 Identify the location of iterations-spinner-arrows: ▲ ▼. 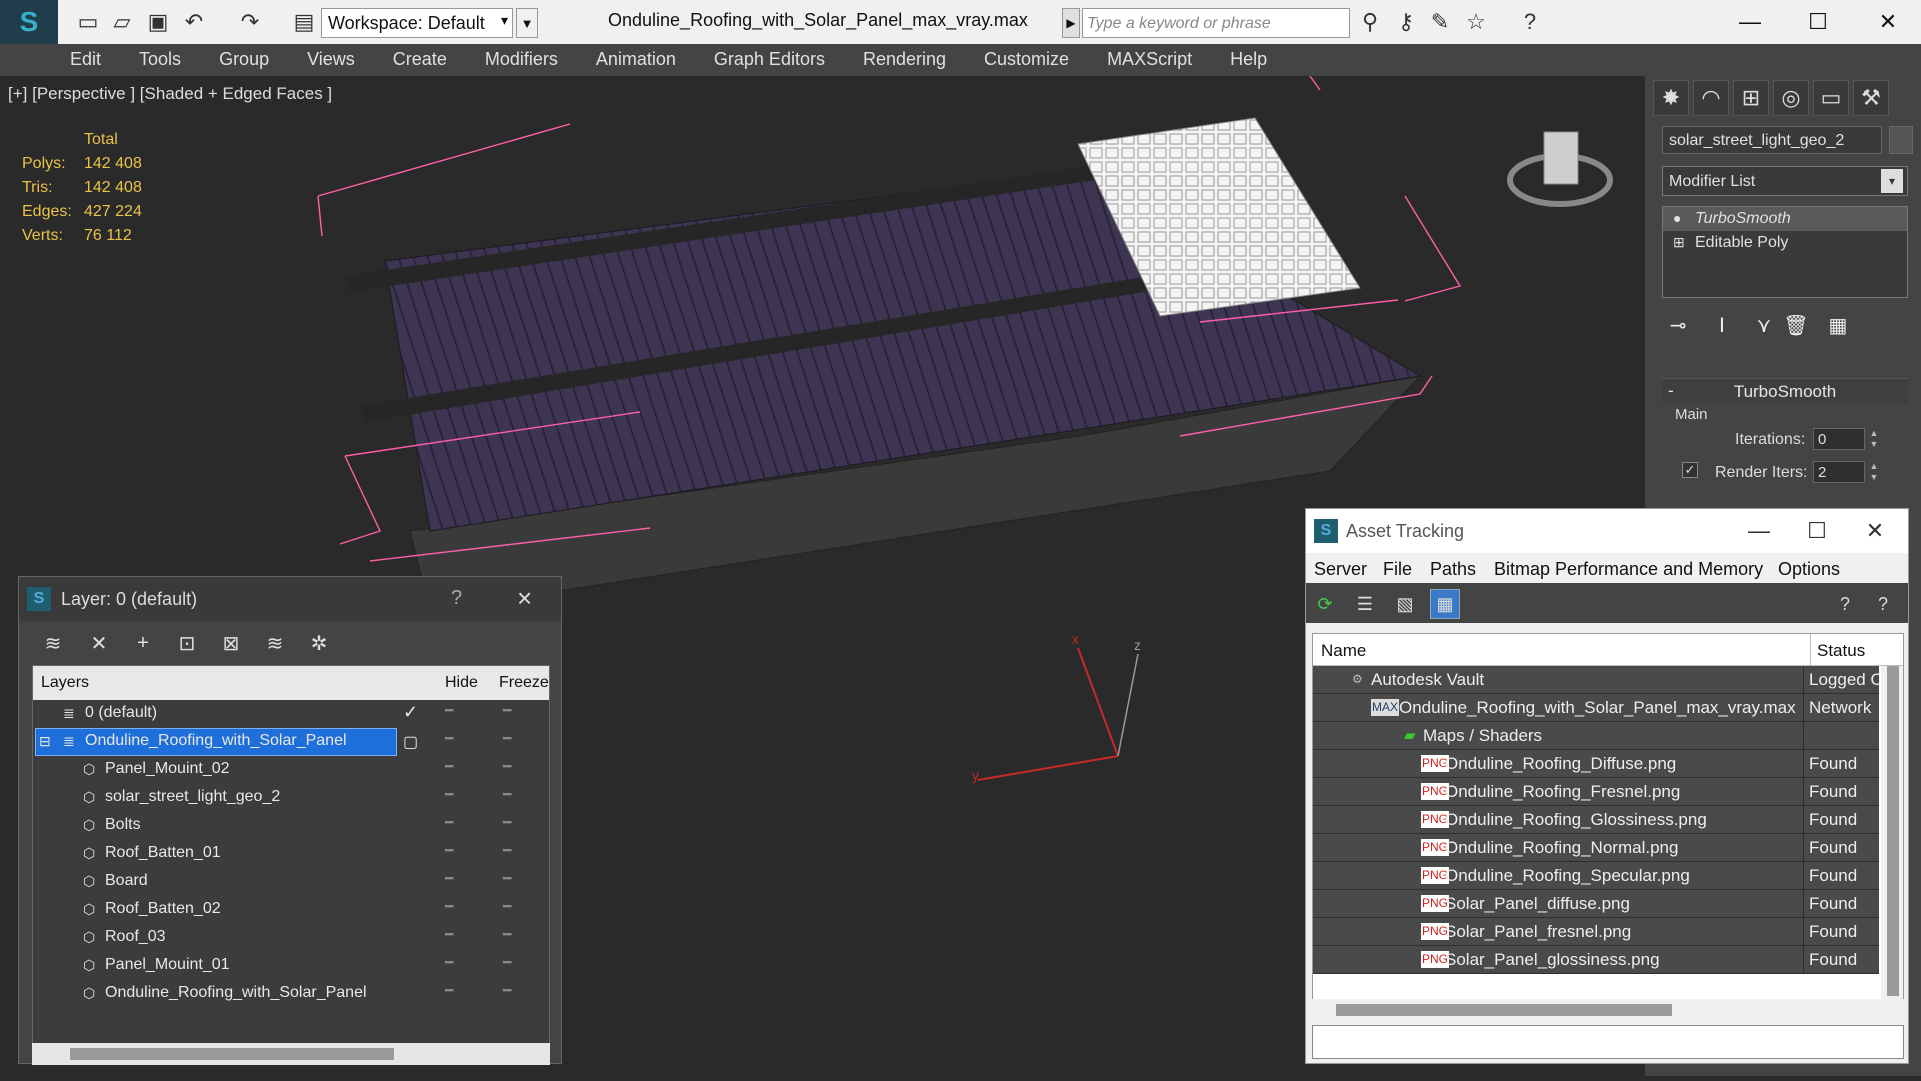
(1874, 439).